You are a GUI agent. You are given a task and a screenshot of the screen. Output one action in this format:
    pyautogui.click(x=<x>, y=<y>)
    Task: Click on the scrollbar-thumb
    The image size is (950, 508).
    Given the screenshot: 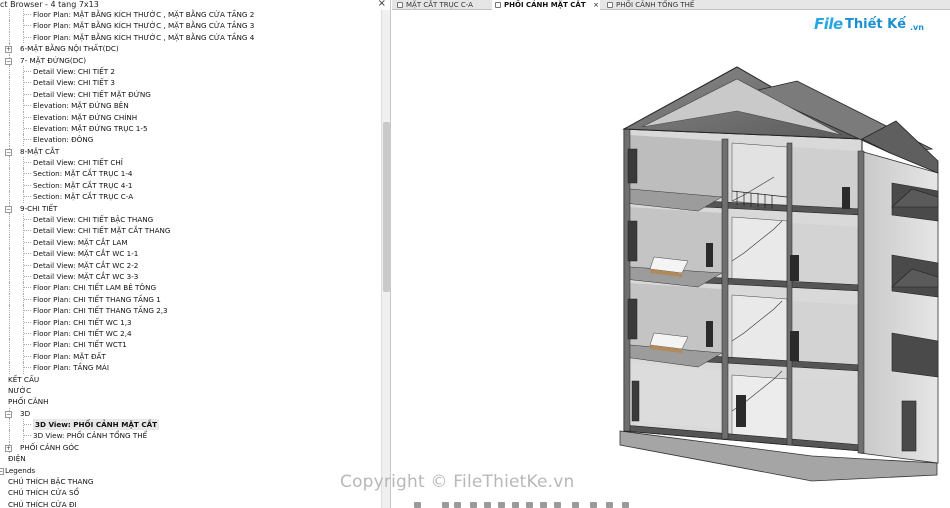 What is the action you would take?
    pyautogui.click(x=386, y=207)
    